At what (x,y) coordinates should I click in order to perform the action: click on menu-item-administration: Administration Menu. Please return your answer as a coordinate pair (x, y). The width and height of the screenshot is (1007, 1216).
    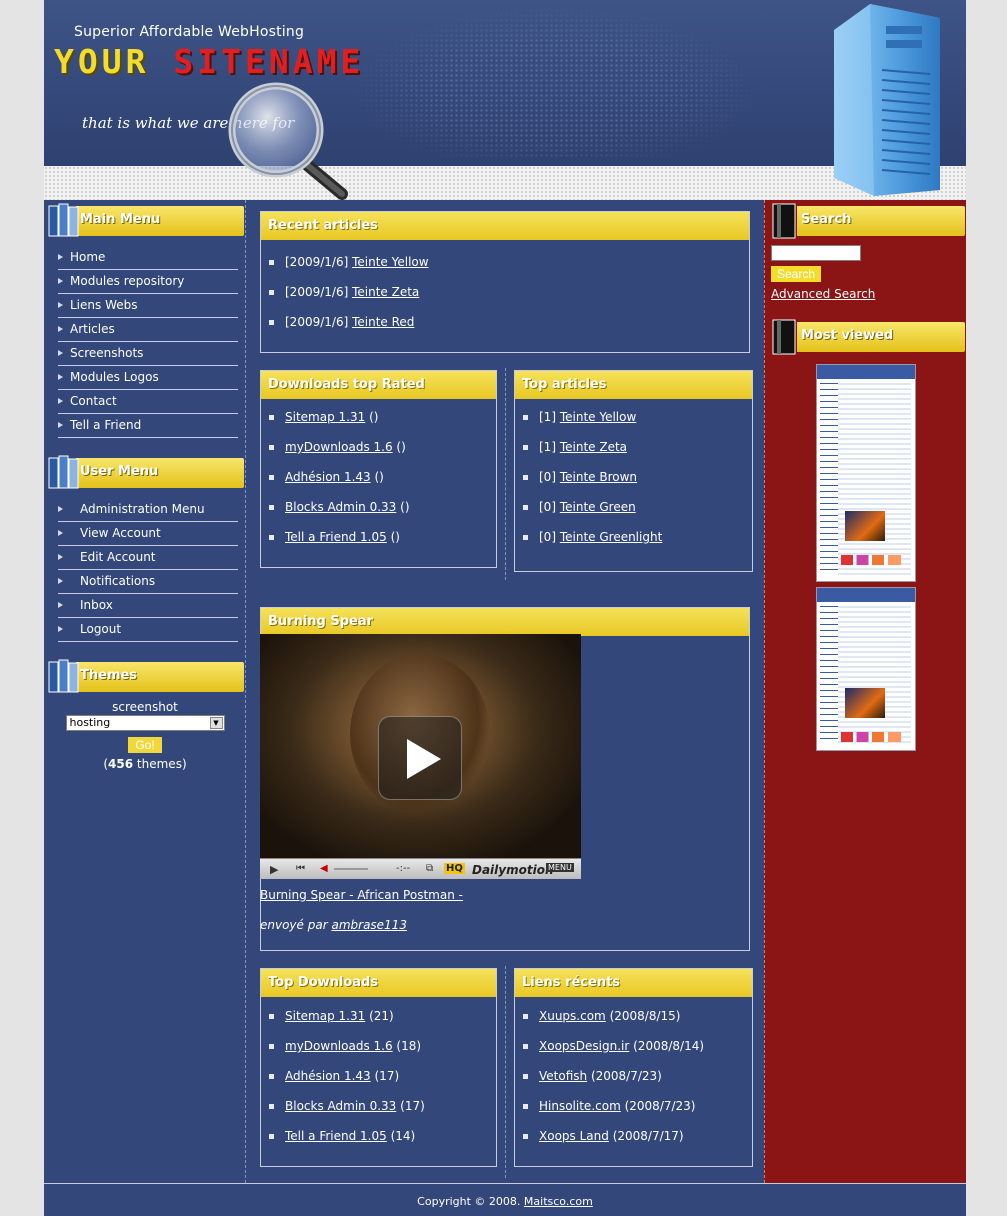
    Looking at the image, I should click on (148, 510).